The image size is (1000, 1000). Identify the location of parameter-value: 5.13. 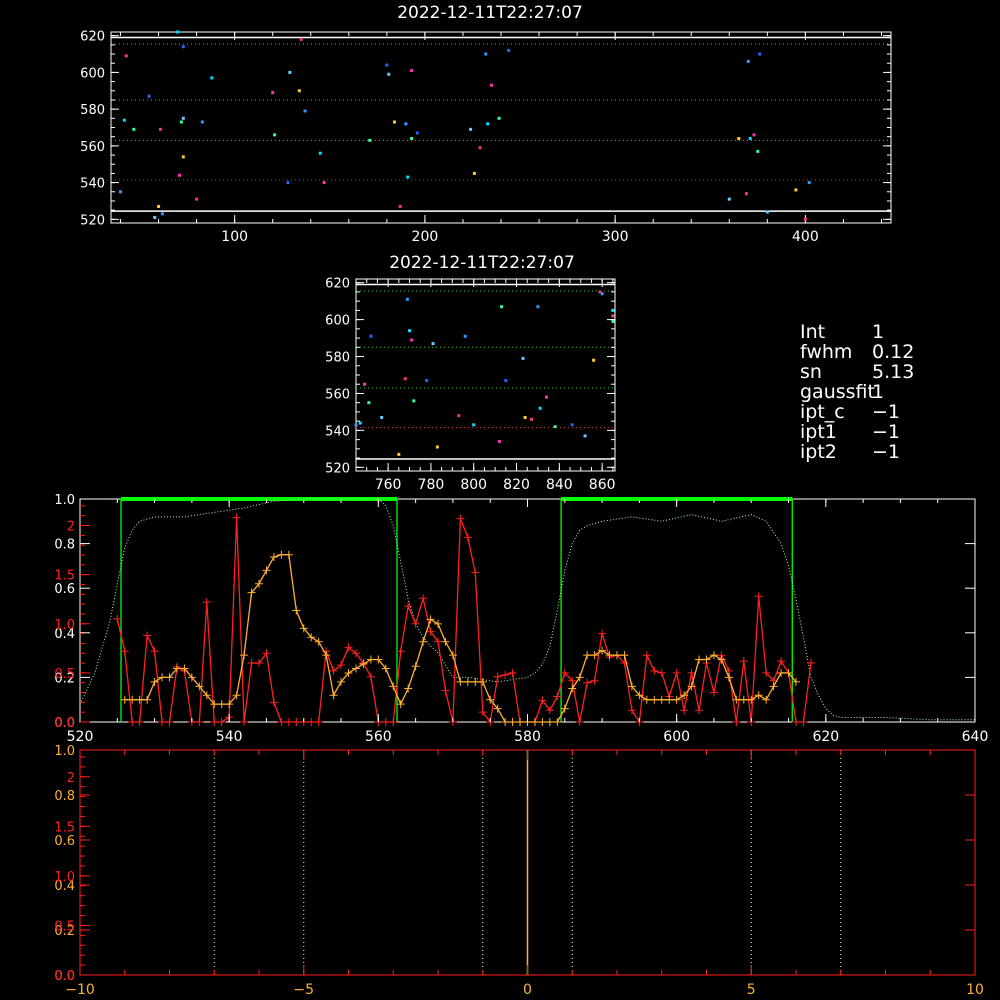
(893, 372).